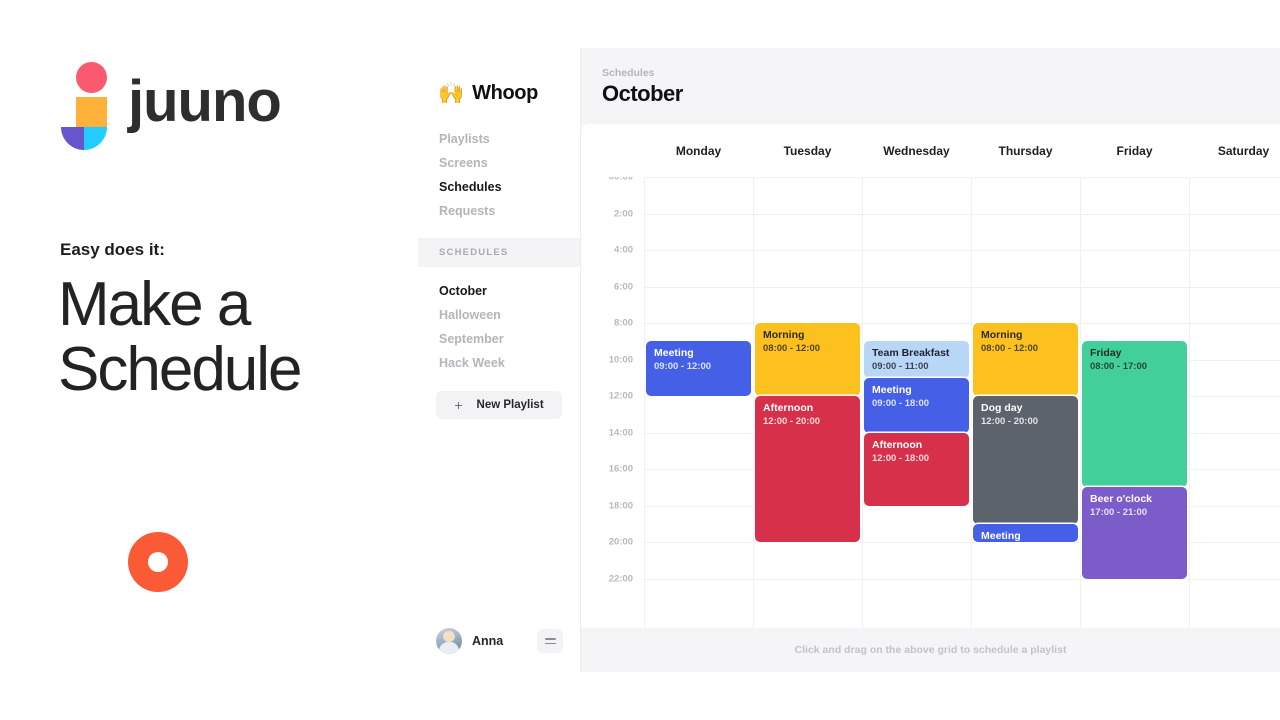  What do you see at coordinates (916, 469) in the screenshot?
I see `calendar-event: Afternoon 12:00 - 18:00` at bounding box center [916, 469].